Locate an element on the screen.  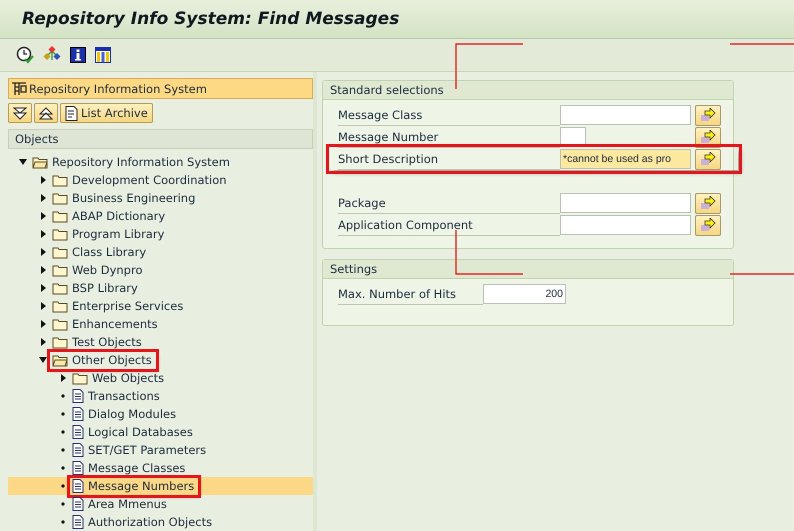
clock-check-icon is located at coordinates (25, 55).